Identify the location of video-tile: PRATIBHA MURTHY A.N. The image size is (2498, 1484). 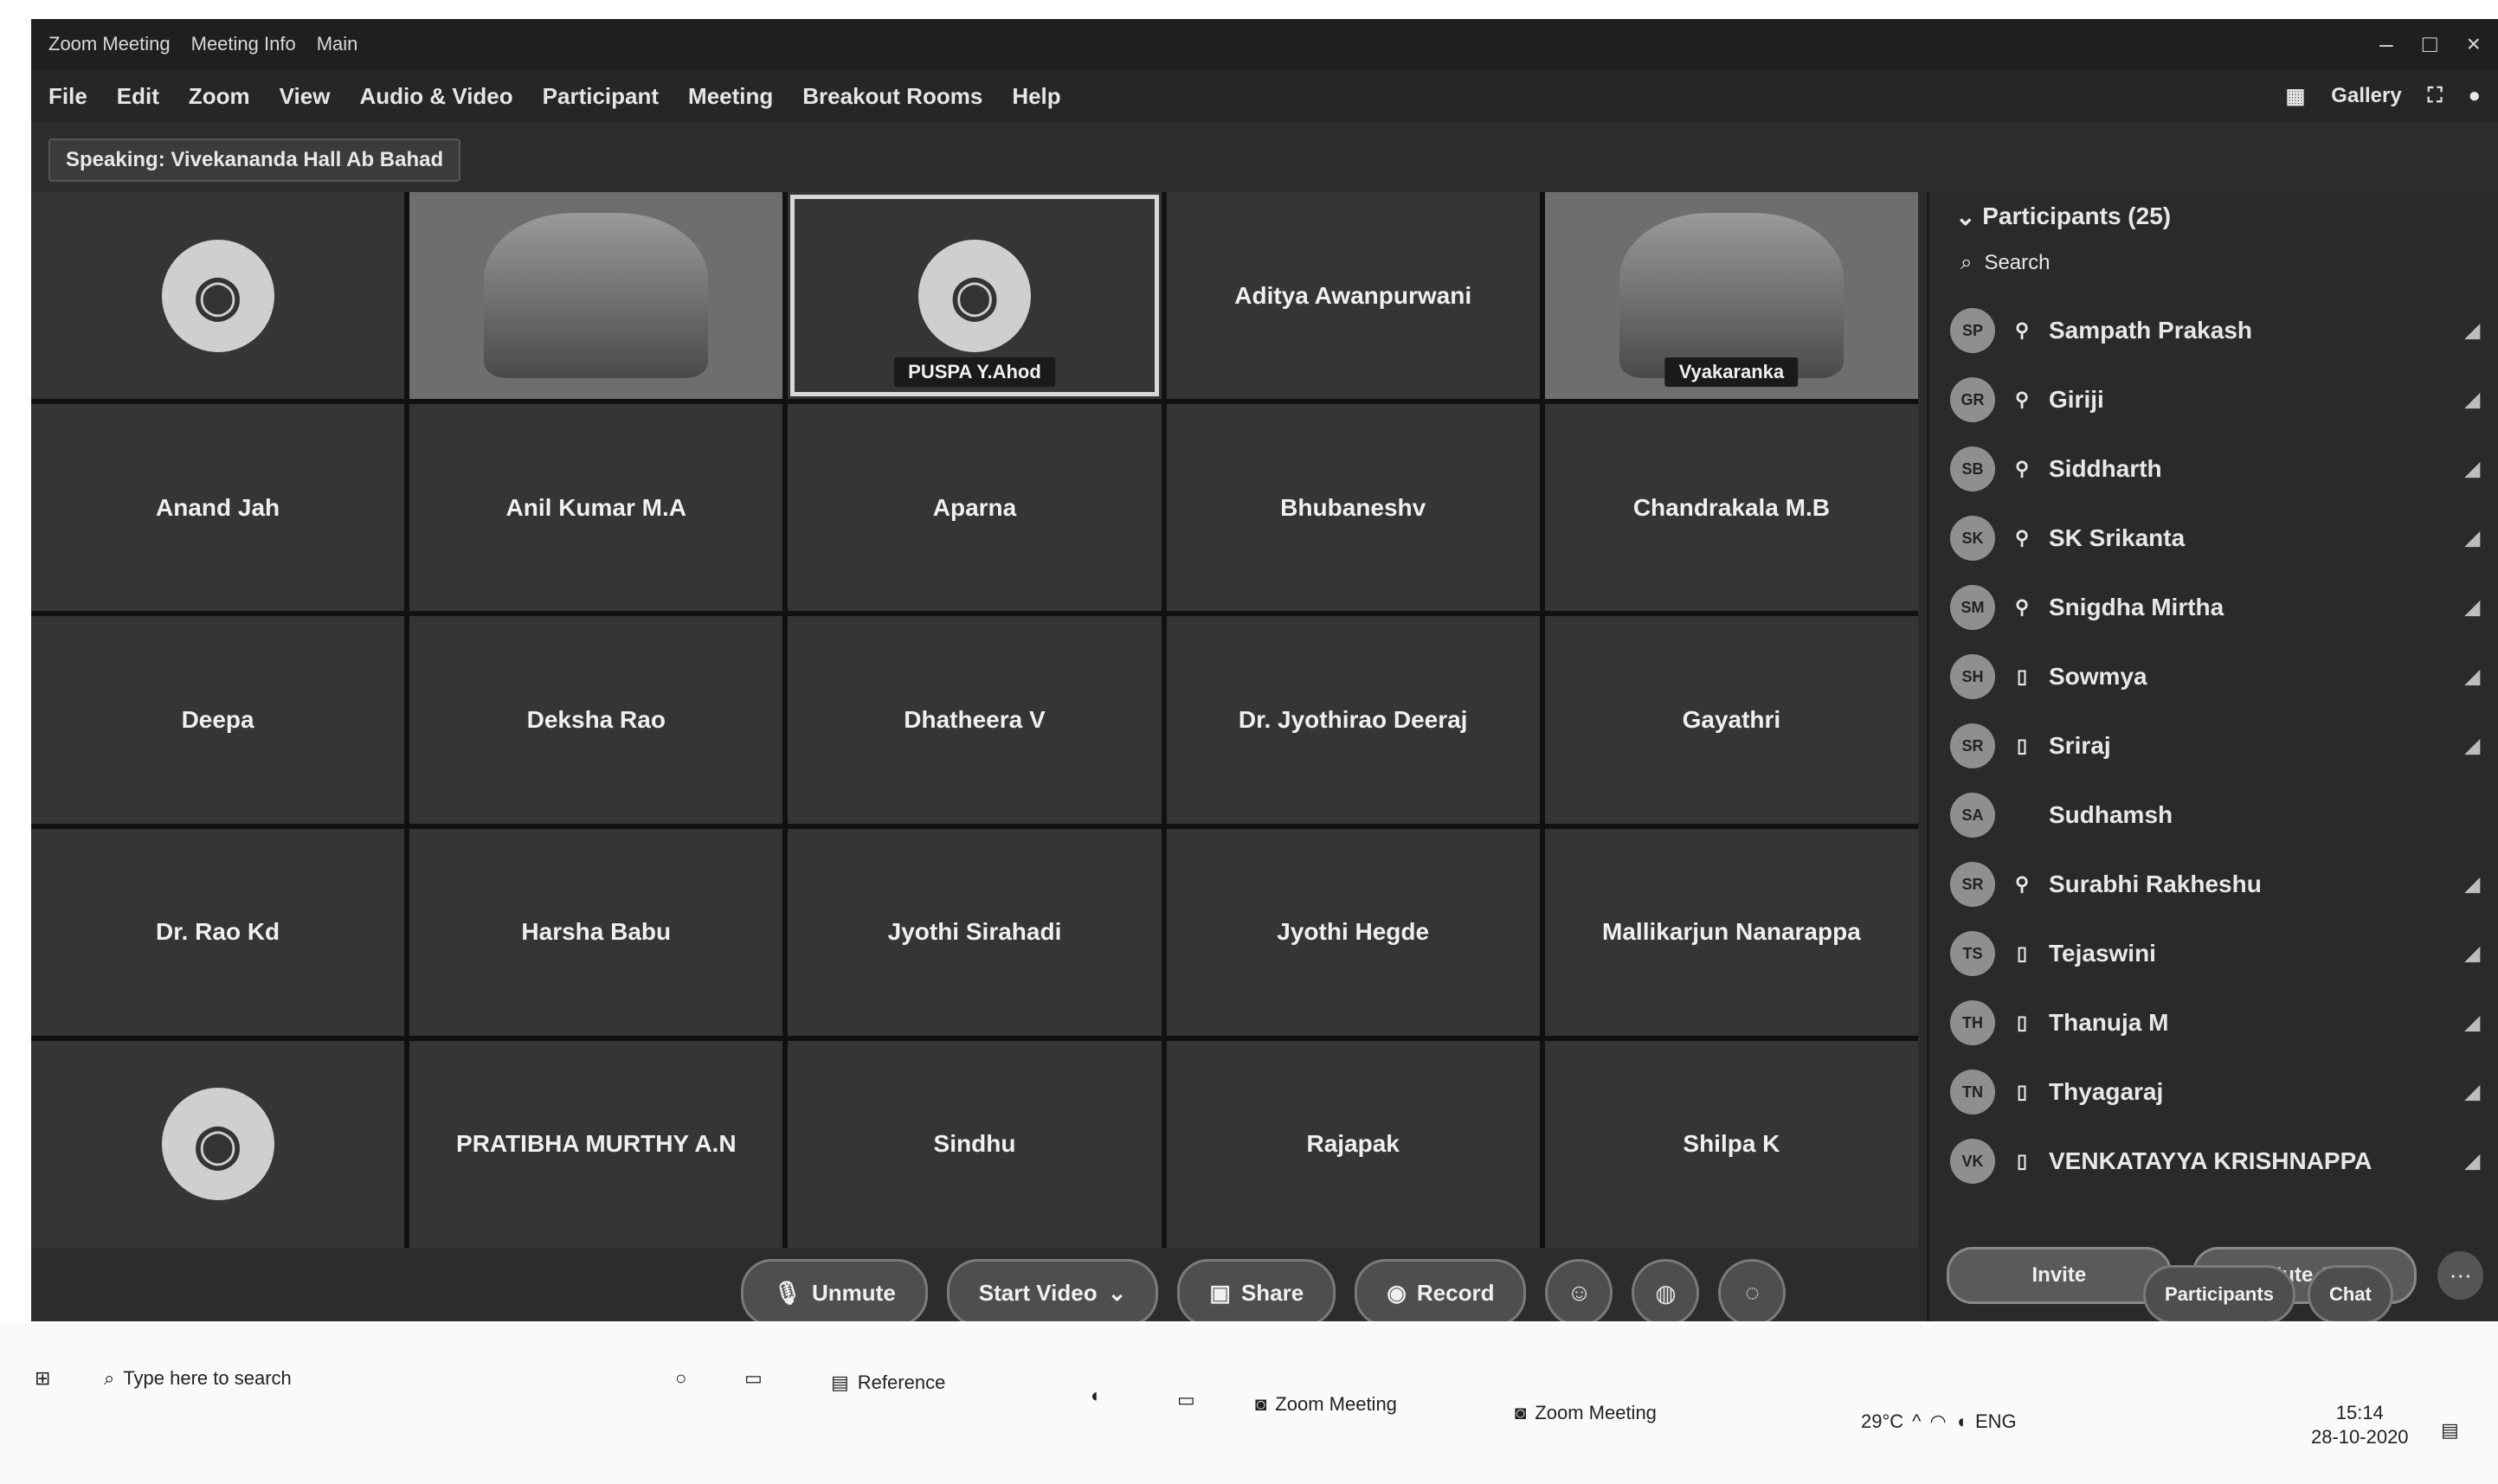
(596, 1144).